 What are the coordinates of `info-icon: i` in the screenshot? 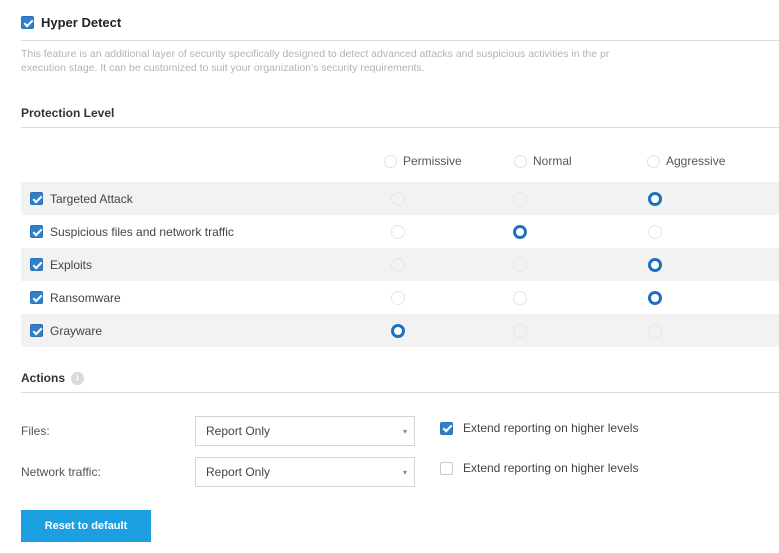 It's located at (78, 378).